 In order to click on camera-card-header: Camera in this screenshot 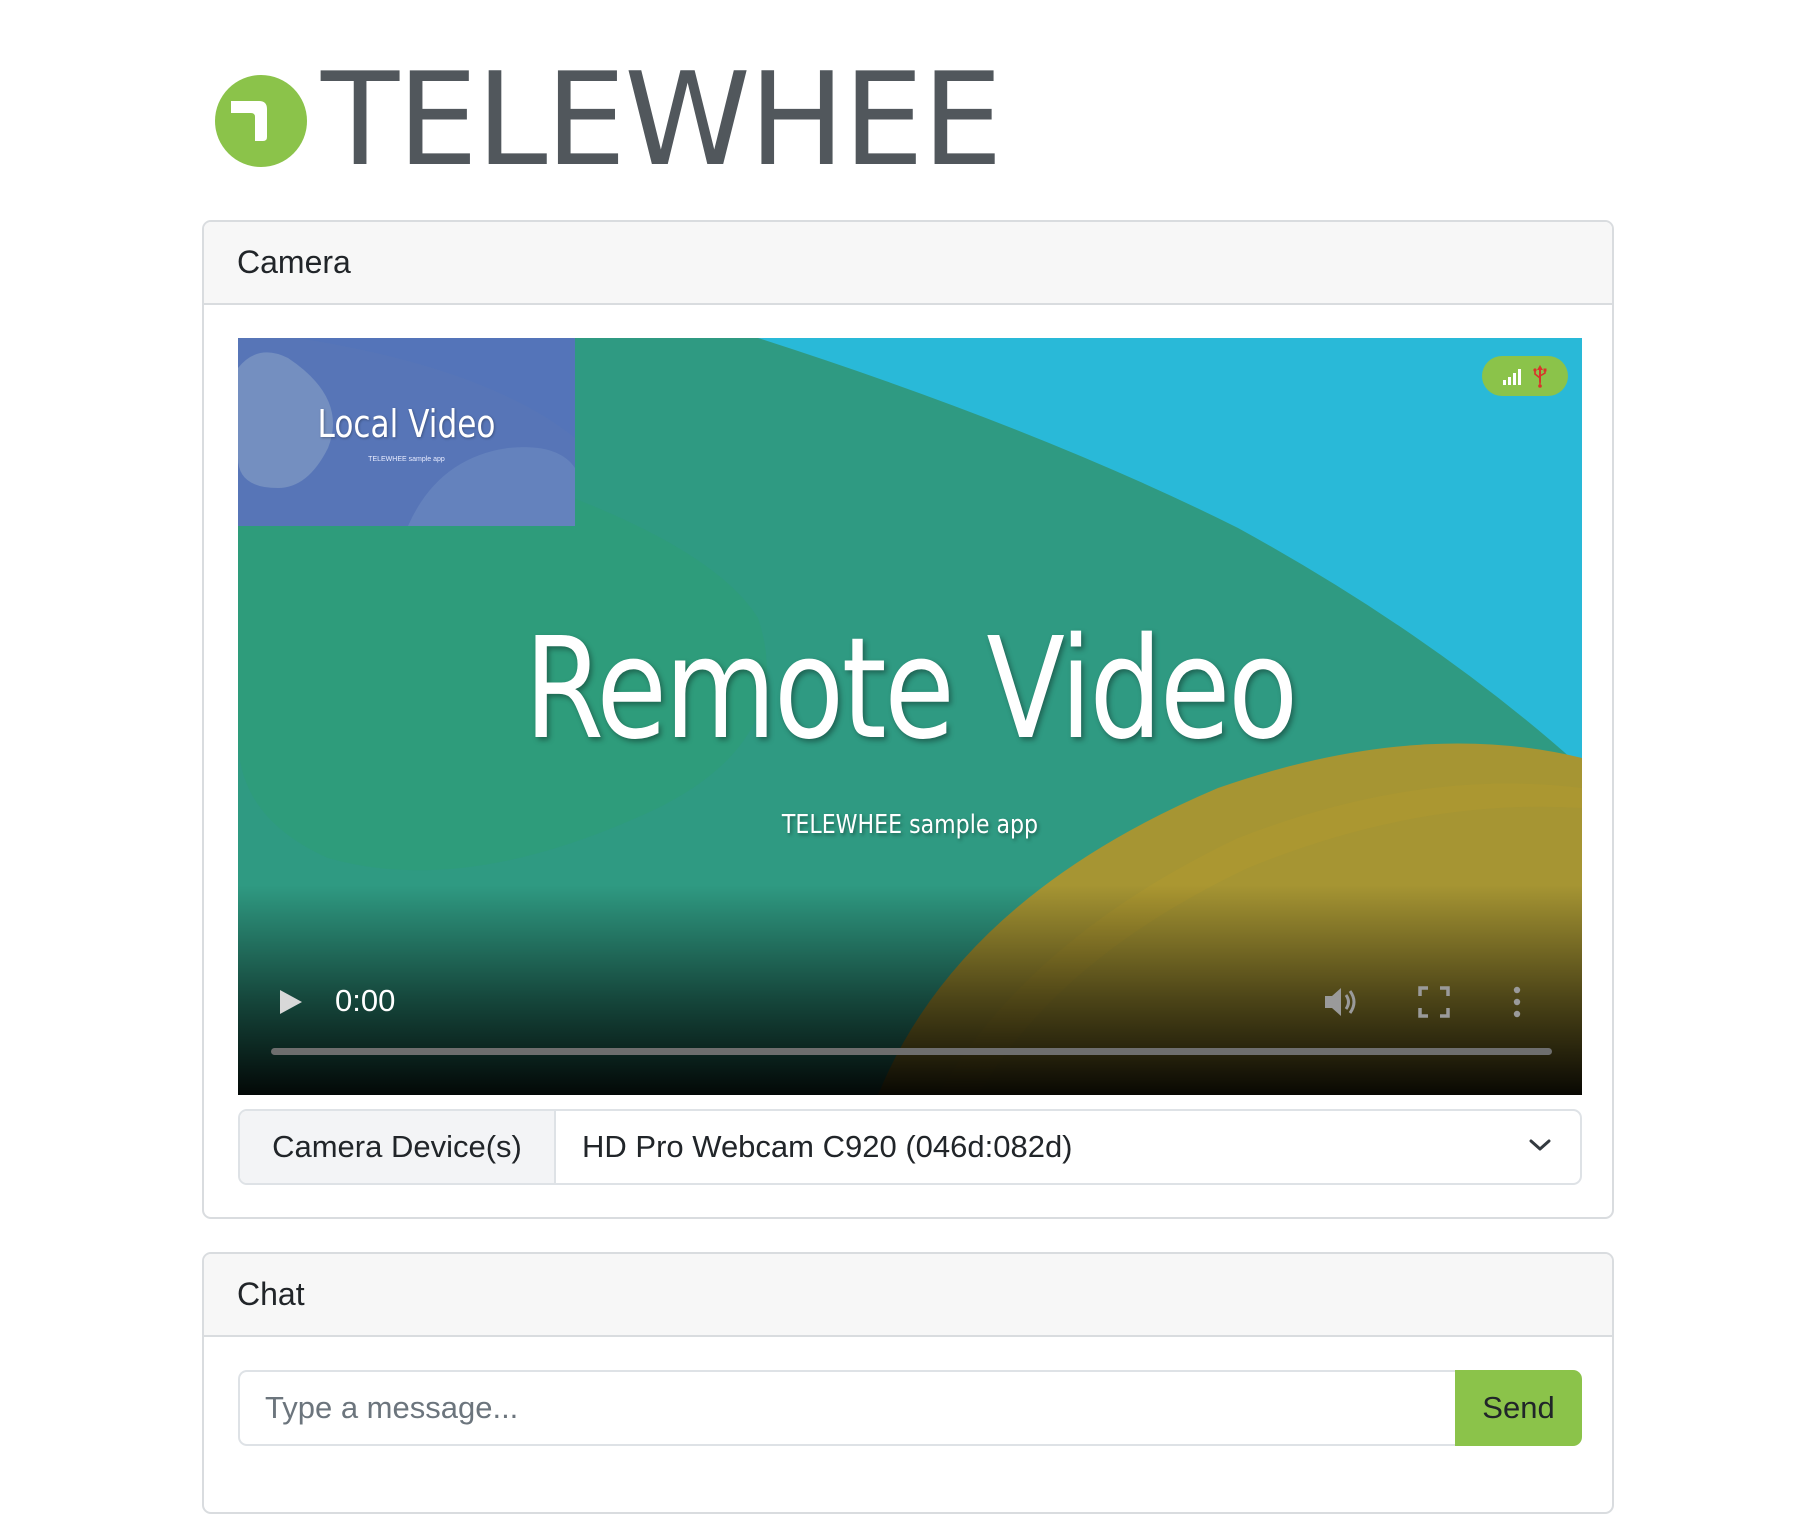, I will do `click(908, 263)`.